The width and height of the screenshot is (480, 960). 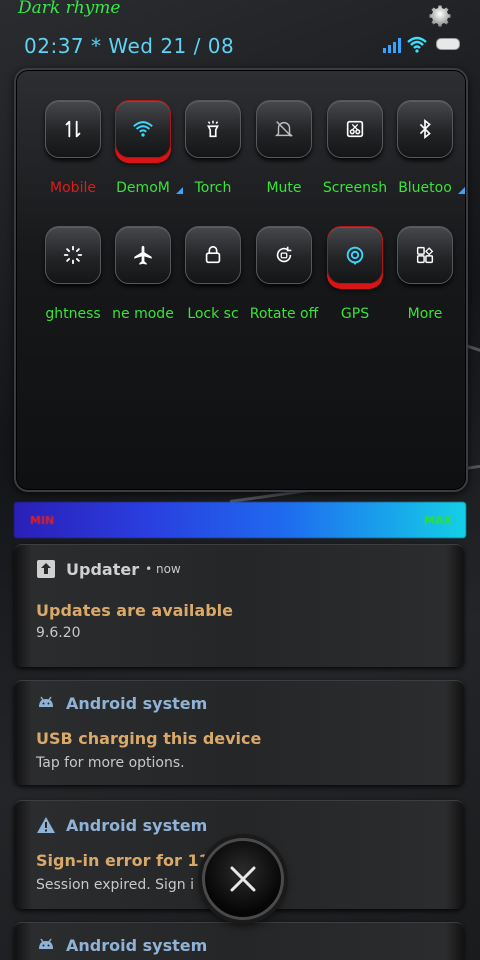 What do you see at coordinates (143, 314) in the screenshot?
I see `quick-tile-label: ne mode` at bounding box center [143, 314].